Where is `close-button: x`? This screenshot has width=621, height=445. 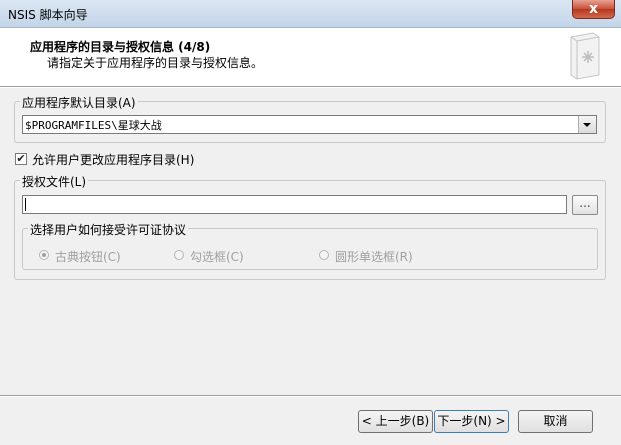
close-button: x is located at coordinates (593, 9).